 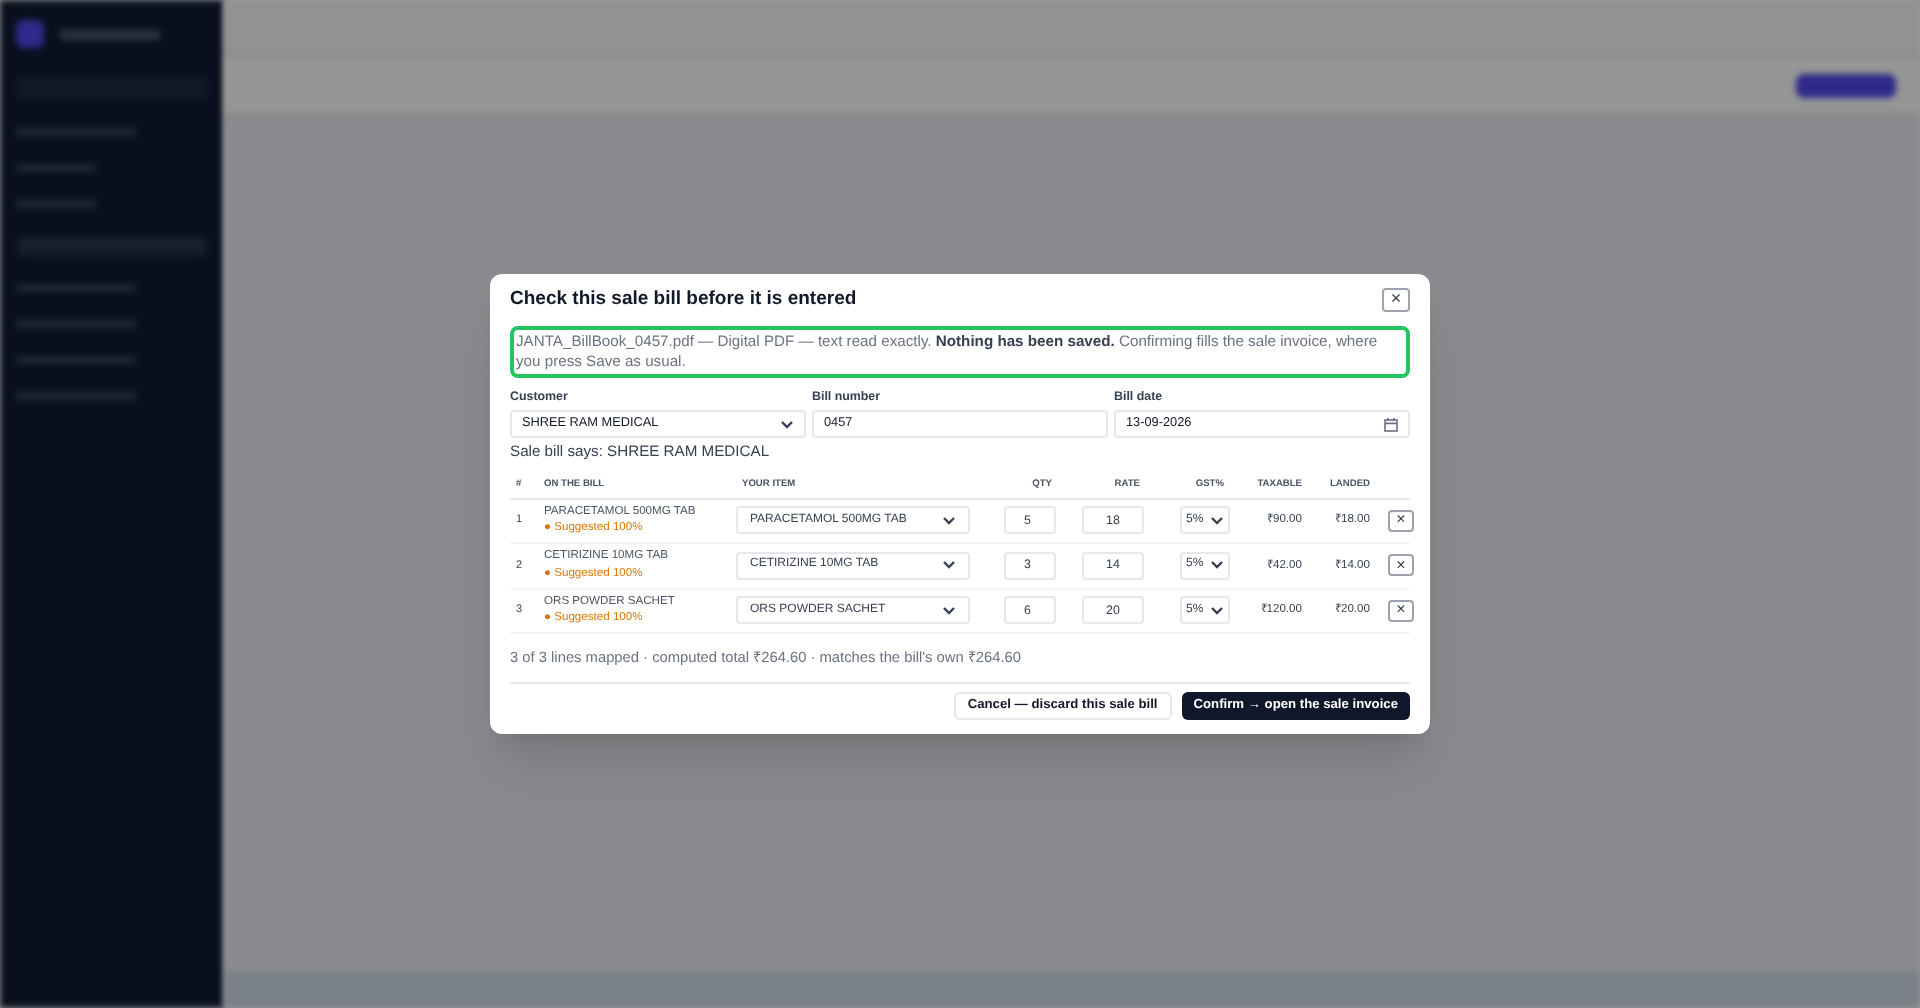 I want to click on calendar-icon, so click(x=1391, y=424).